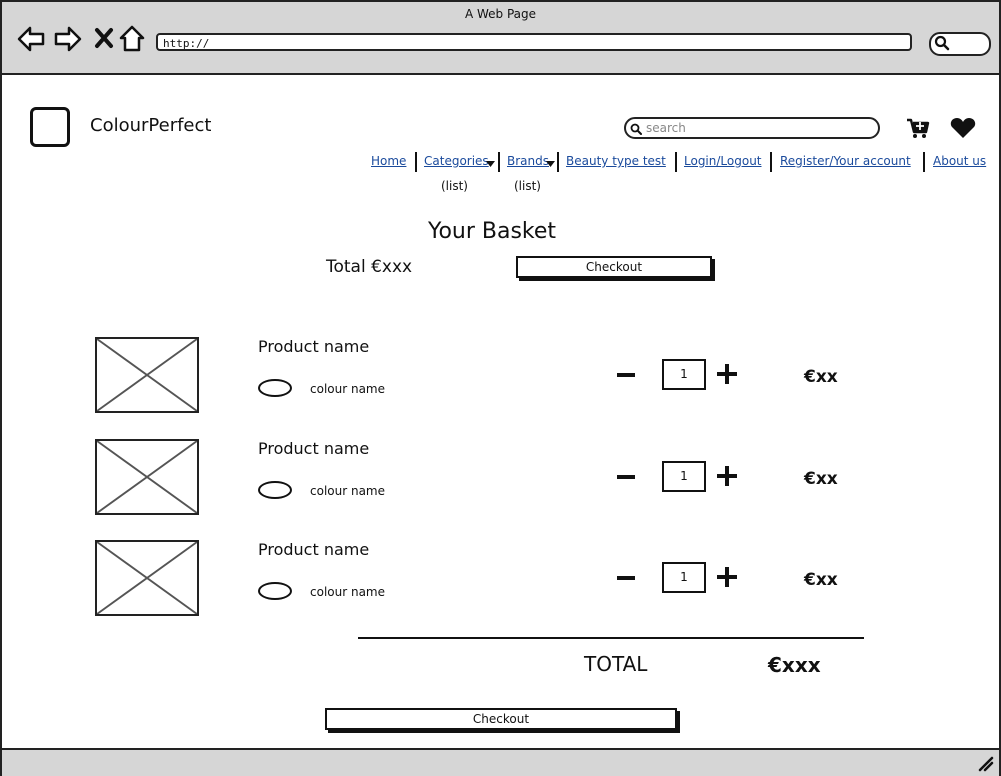 The image size is (1001, 776). What do you see at coordinates (611, 638) in the screenshot?
I see `total-divider` at bounding box center [611, 638].